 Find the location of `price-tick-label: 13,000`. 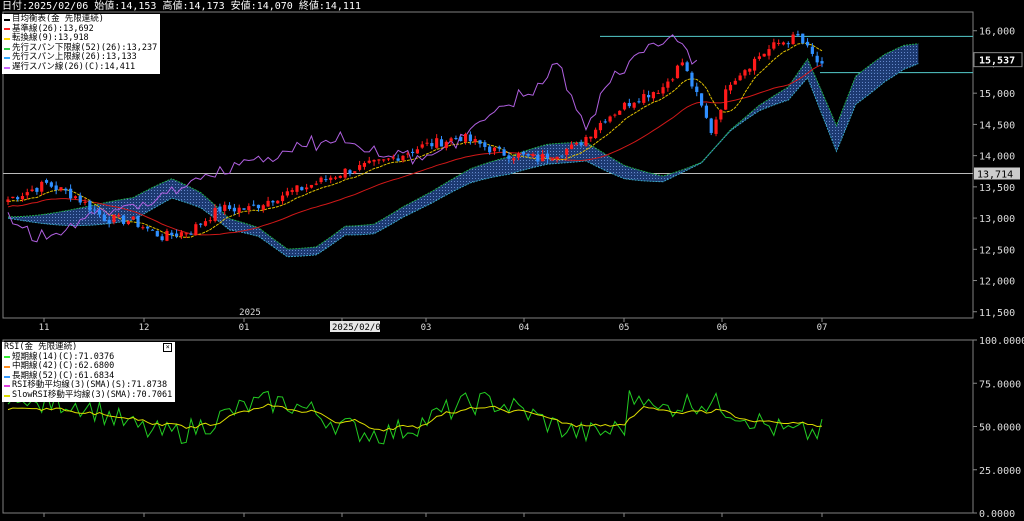

price-tick-label: 13,000 is located at coordinates (997, 219).